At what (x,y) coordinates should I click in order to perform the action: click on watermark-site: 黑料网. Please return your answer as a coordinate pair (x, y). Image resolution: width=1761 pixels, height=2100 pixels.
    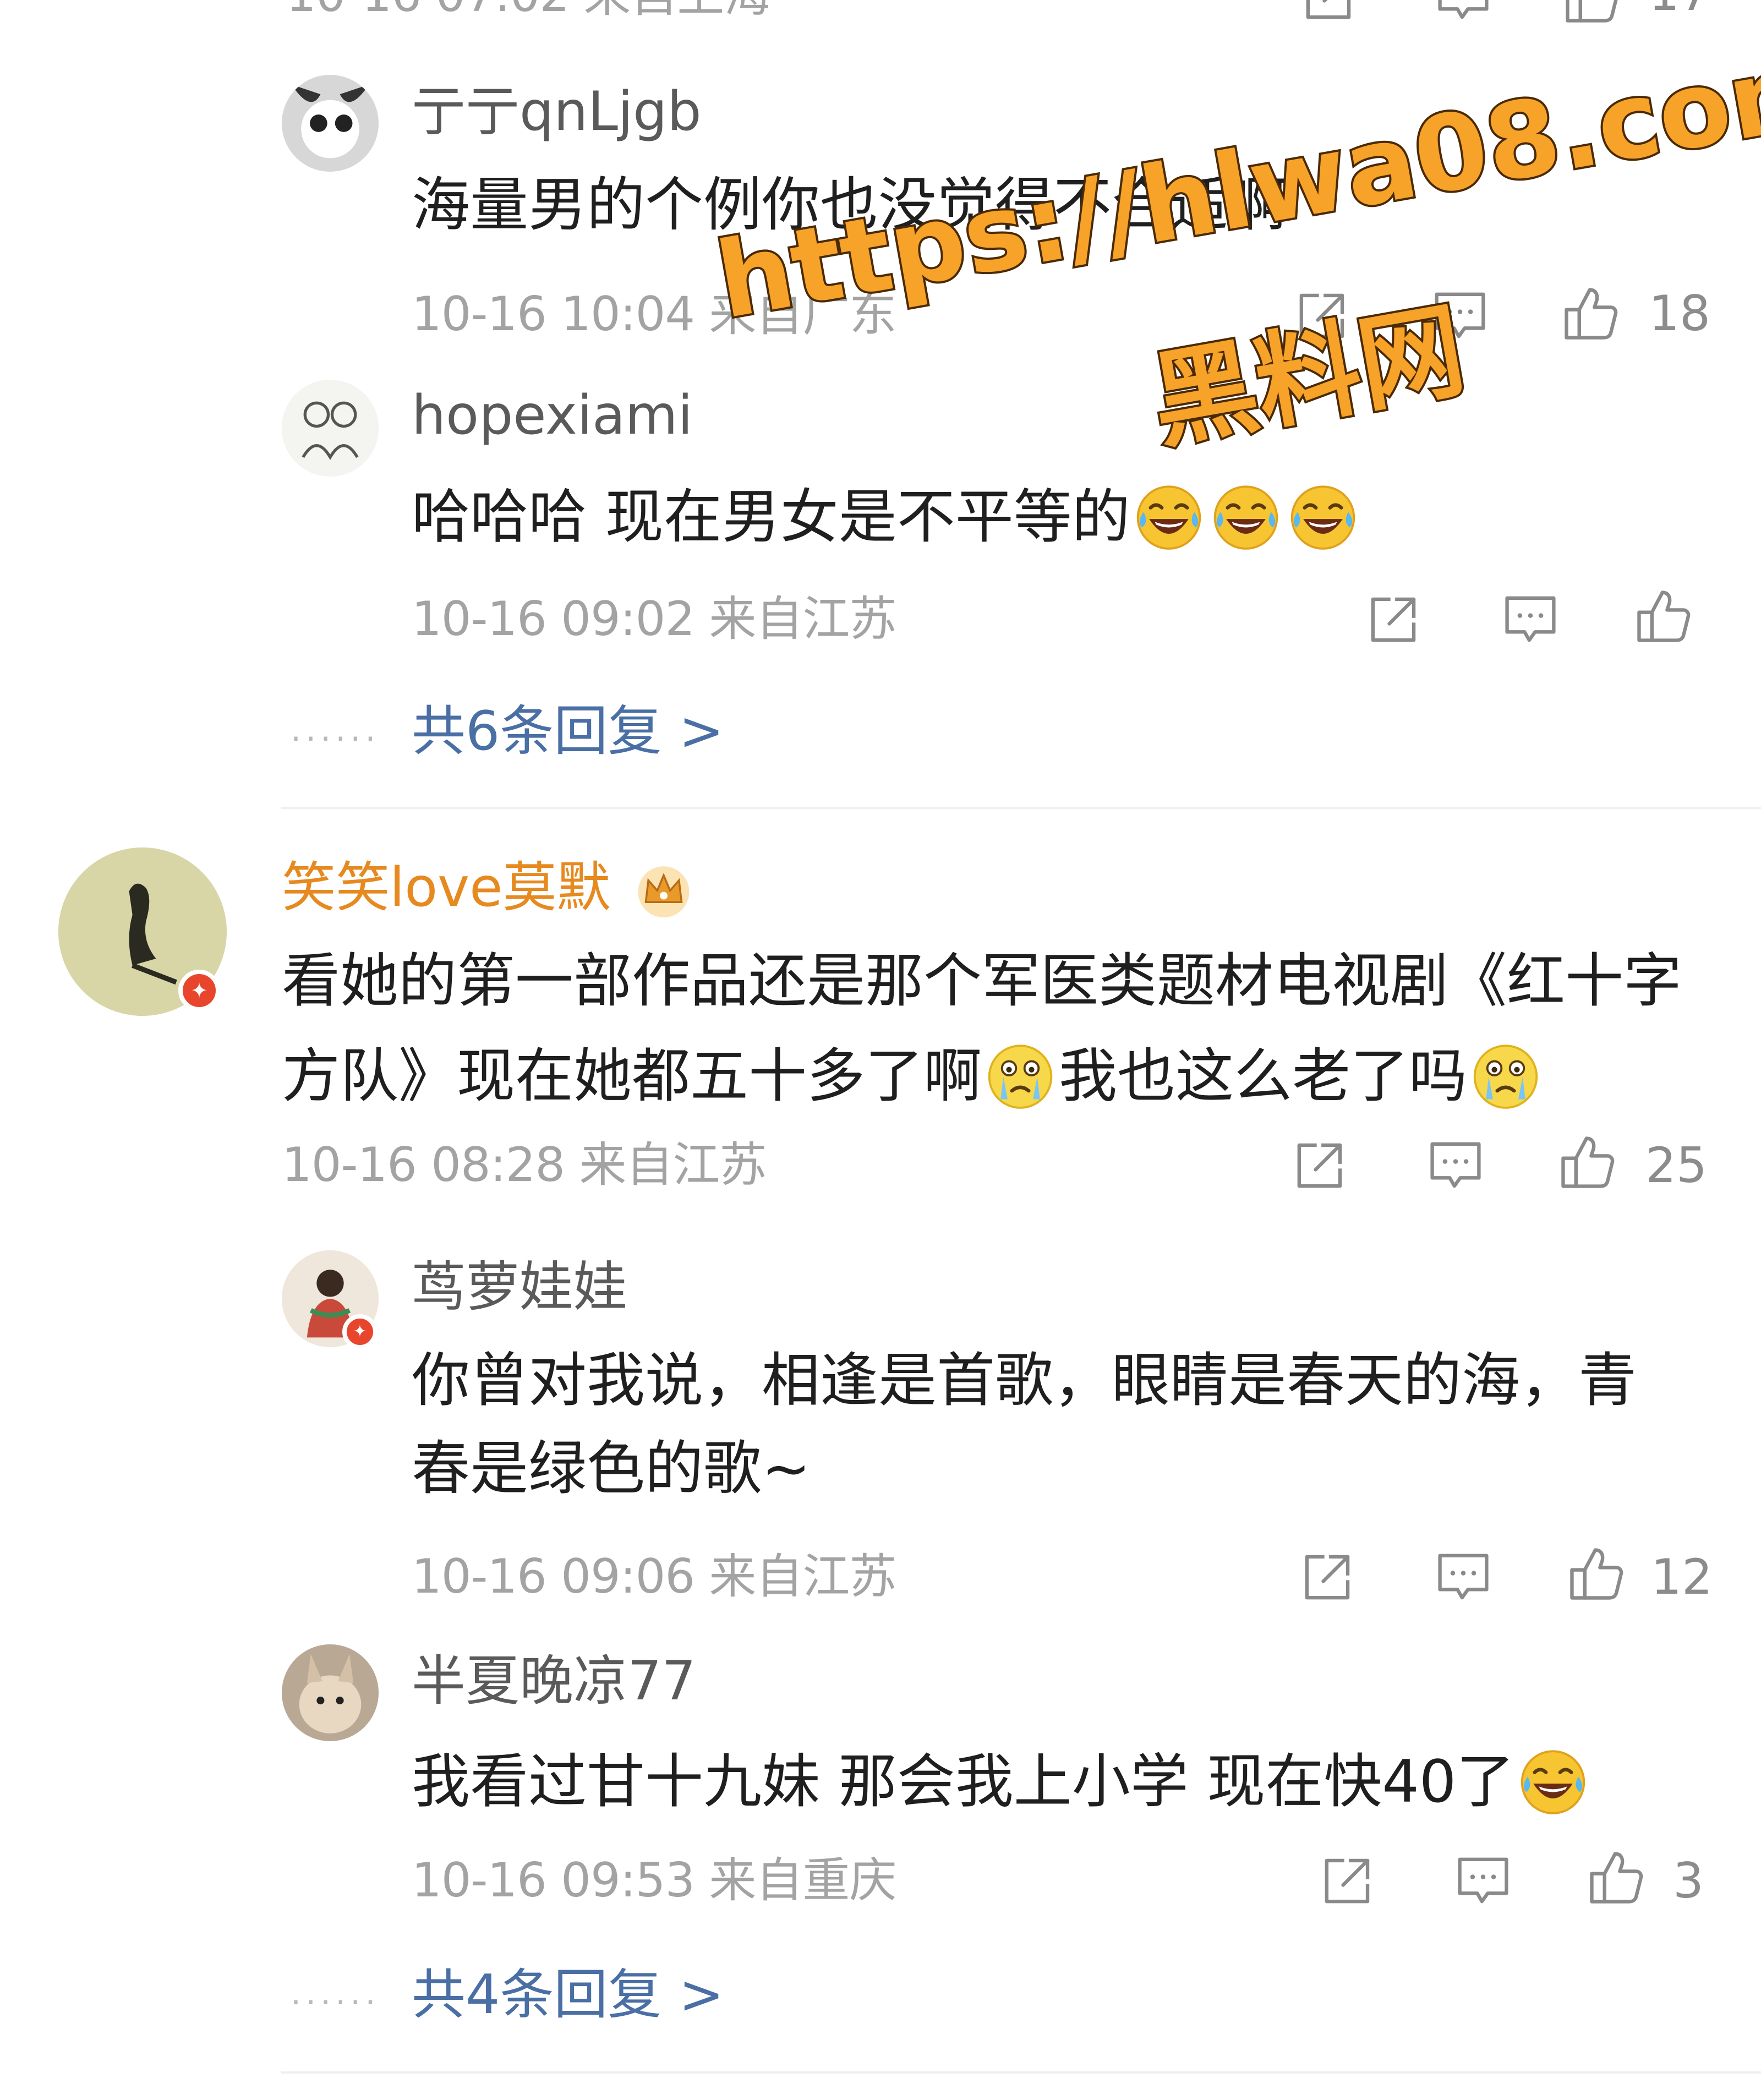
    Looking at the image, I should click on (1308, 376).